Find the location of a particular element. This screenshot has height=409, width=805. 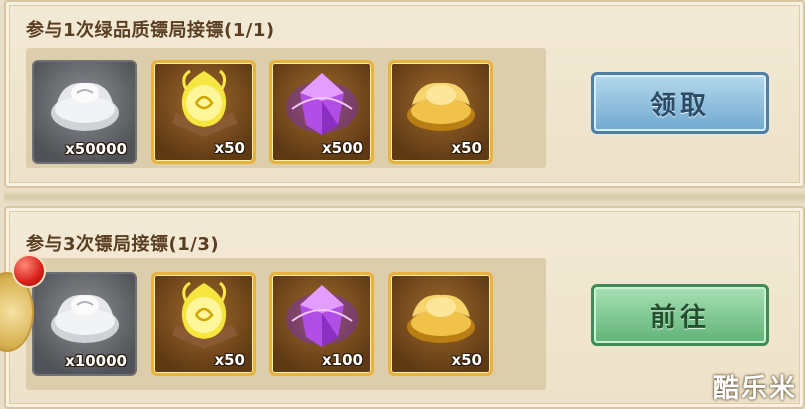

watermark-logo: 酷乐米 is located at coordinates (754, 389).